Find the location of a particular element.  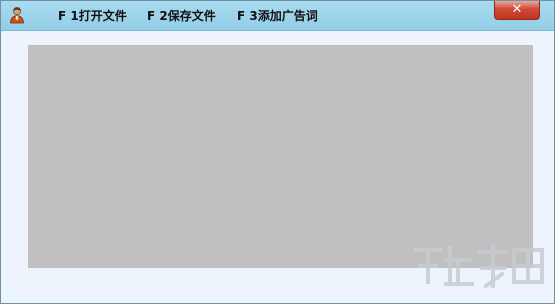

menu-open-file: F 1打开文件 is located at coordinates (92, 15).